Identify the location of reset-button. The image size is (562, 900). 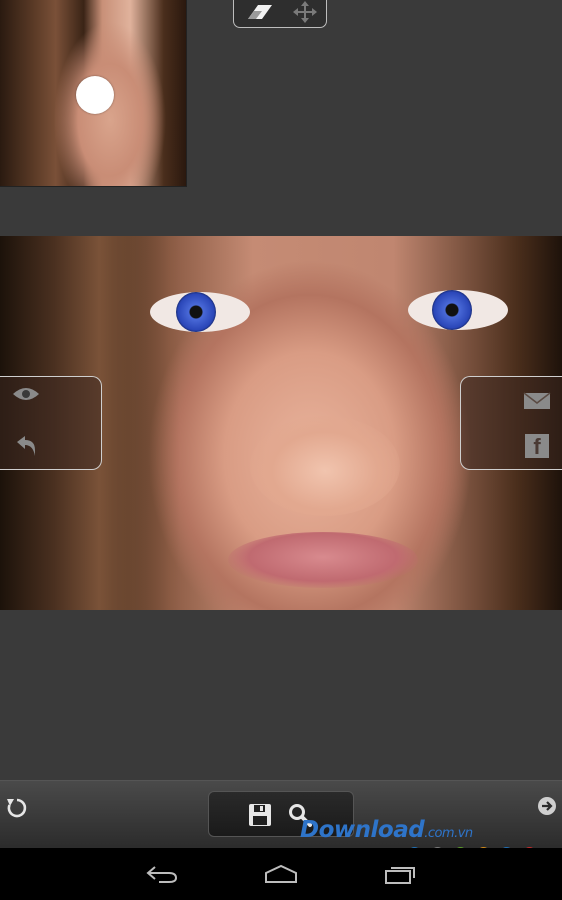
(17, 808).